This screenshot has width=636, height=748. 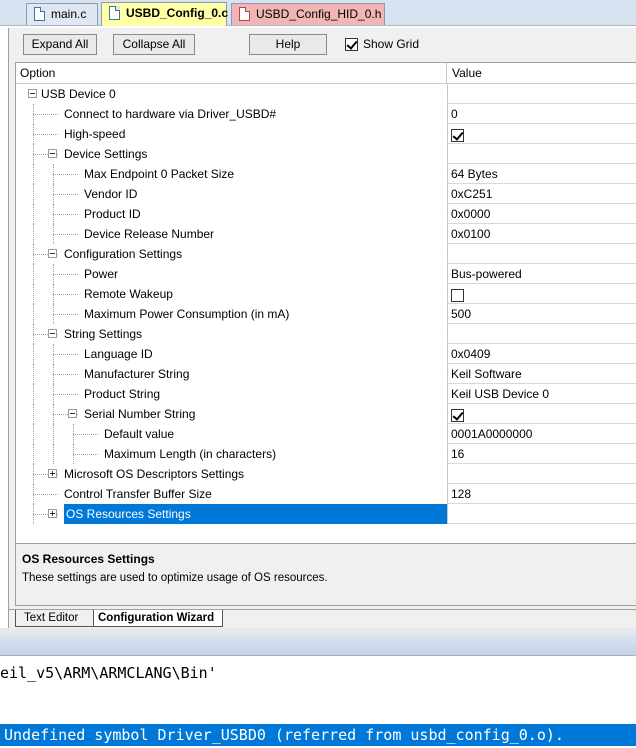 What do you see at coordinates (54, 618) in the screenshot?
I see `tab-text-editor: Text Editor` at bounding box center [54, 618].